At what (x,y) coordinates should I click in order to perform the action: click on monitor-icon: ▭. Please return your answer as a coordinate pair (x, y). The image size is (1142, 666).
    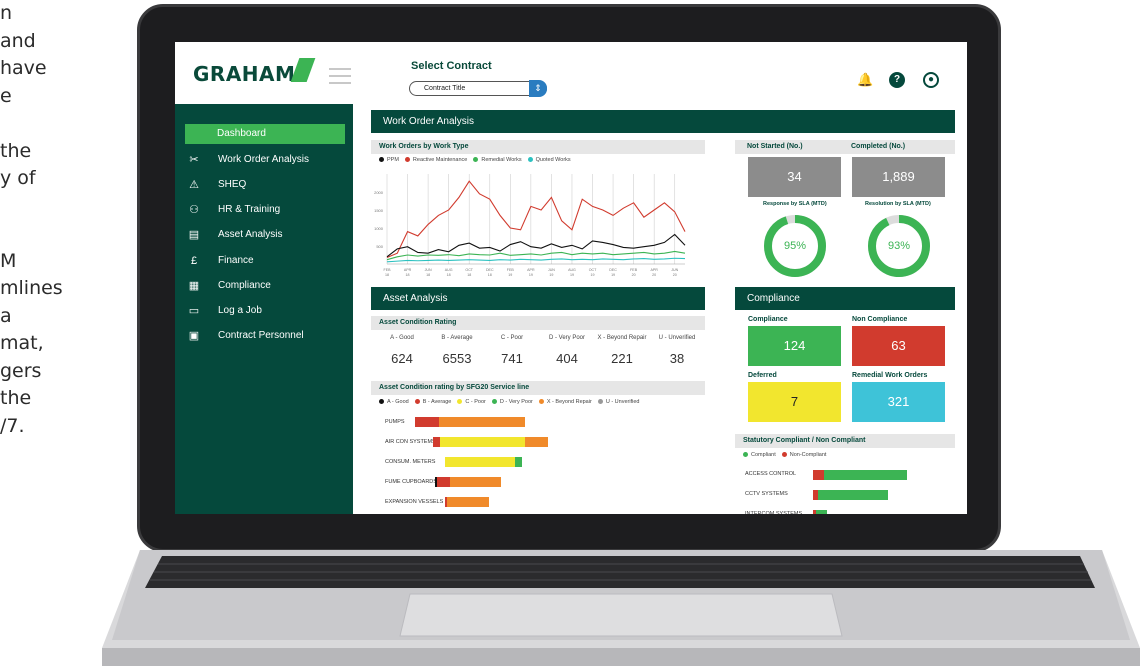
    Looking at the image, I should click on (194, 311).